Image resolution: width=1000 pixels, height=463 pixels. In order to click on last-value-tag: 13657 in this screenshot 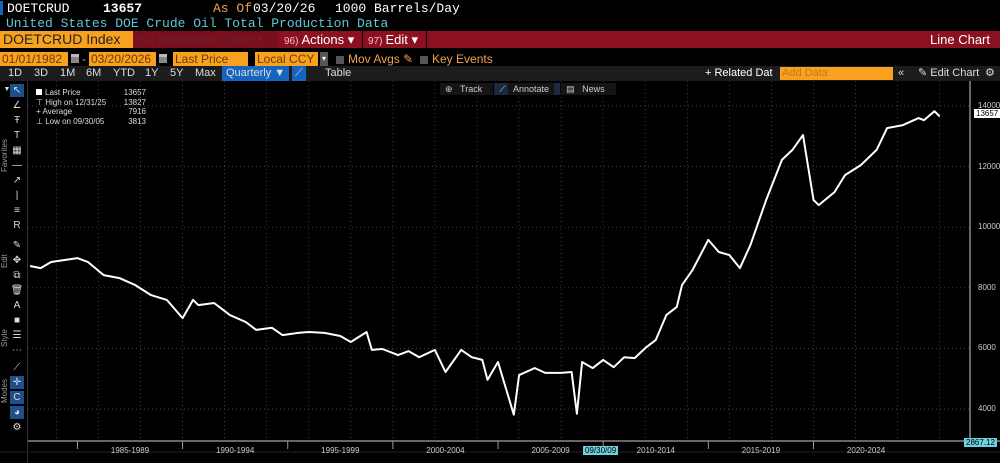, I will do `click(987, 113)`.